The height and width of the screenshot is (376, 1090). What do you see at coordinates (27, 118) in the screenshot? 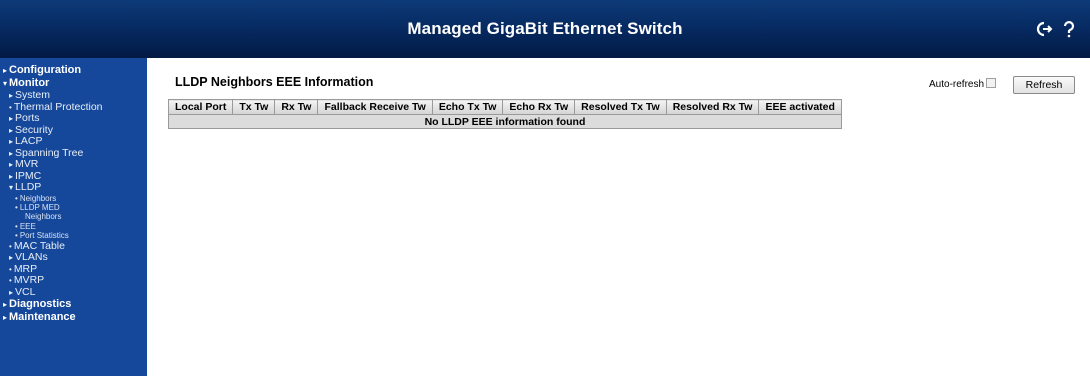
I see `sidebar-item-label: Ports` at bounding box center [27, 118].